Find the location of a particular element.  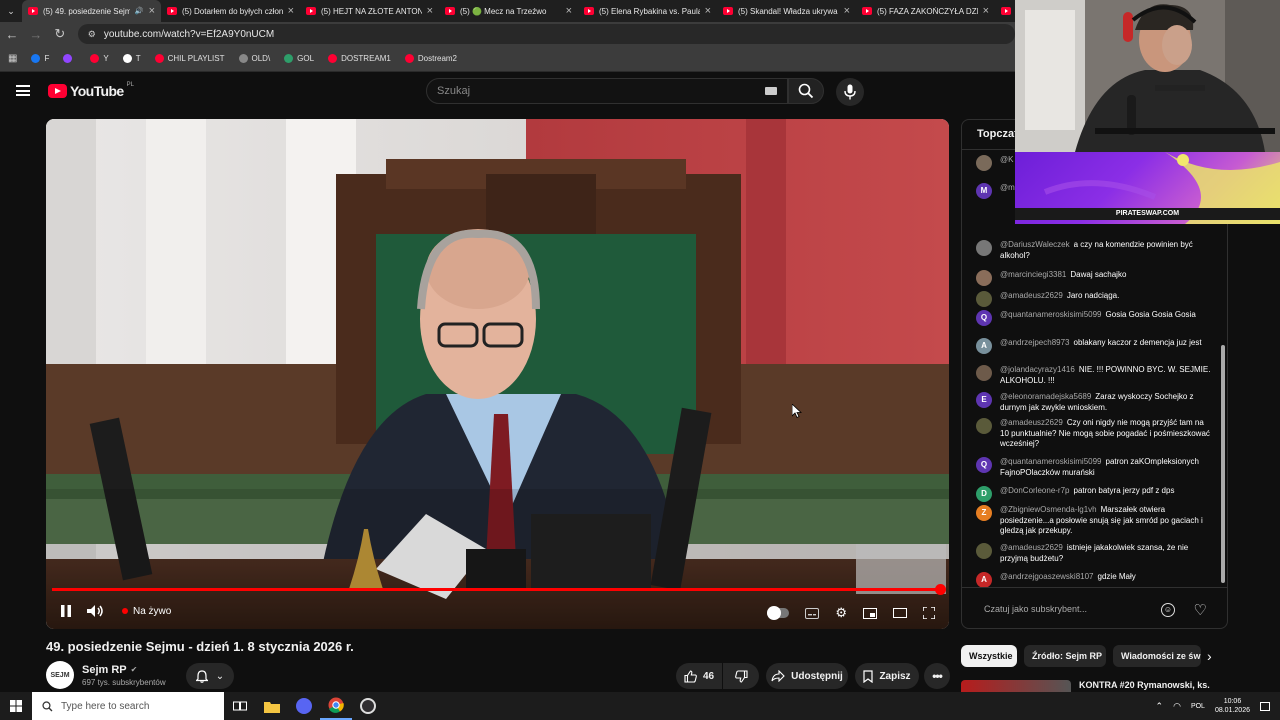

chat-author: @andrzejgoaszewski8107 is located at coordinates (1047, 576).